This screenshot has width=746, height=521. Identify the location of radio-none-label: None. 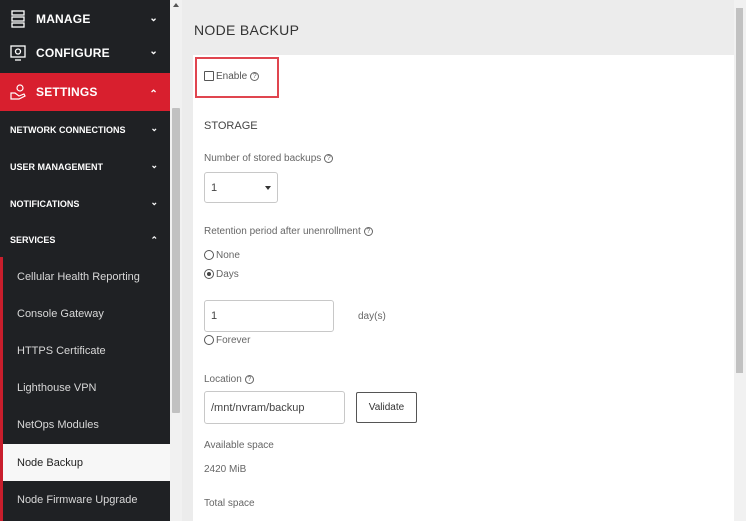
(228, 255).